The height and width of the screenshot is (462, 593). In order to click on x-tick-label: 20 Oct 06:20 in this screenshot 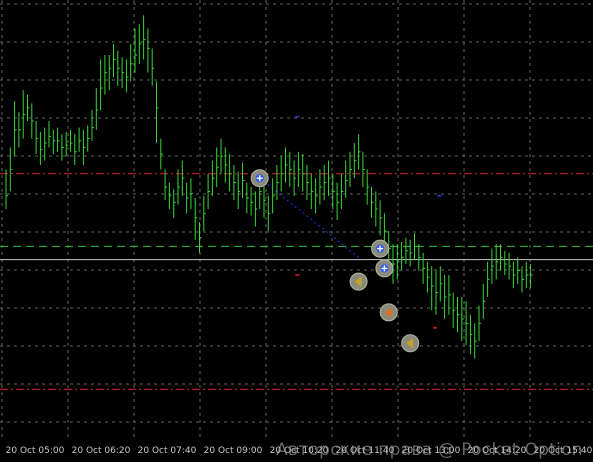, I will do `click(101, 451)`.